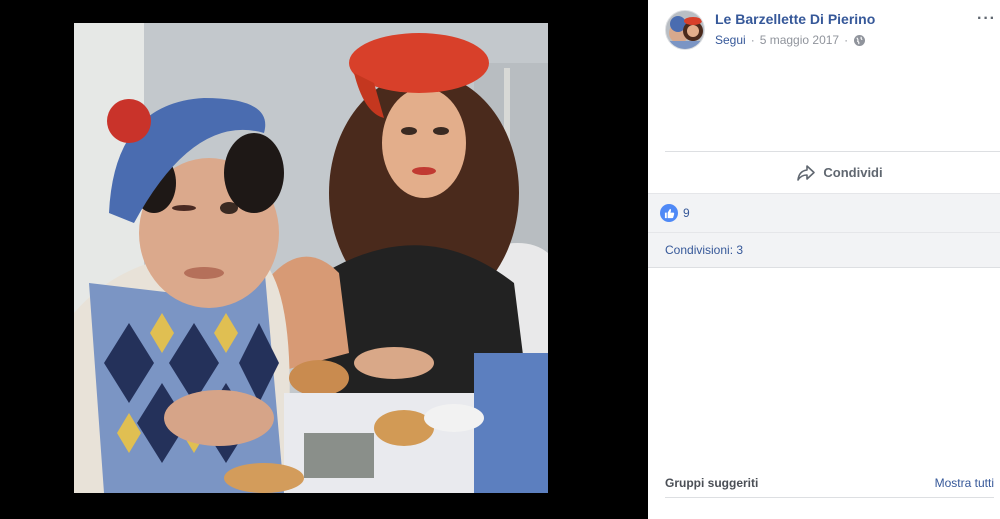  What do you see at coordinates (799, 40) in the screenshot?
I see `post-date: 5 maggio 2017` at bounding box center [799, 40].